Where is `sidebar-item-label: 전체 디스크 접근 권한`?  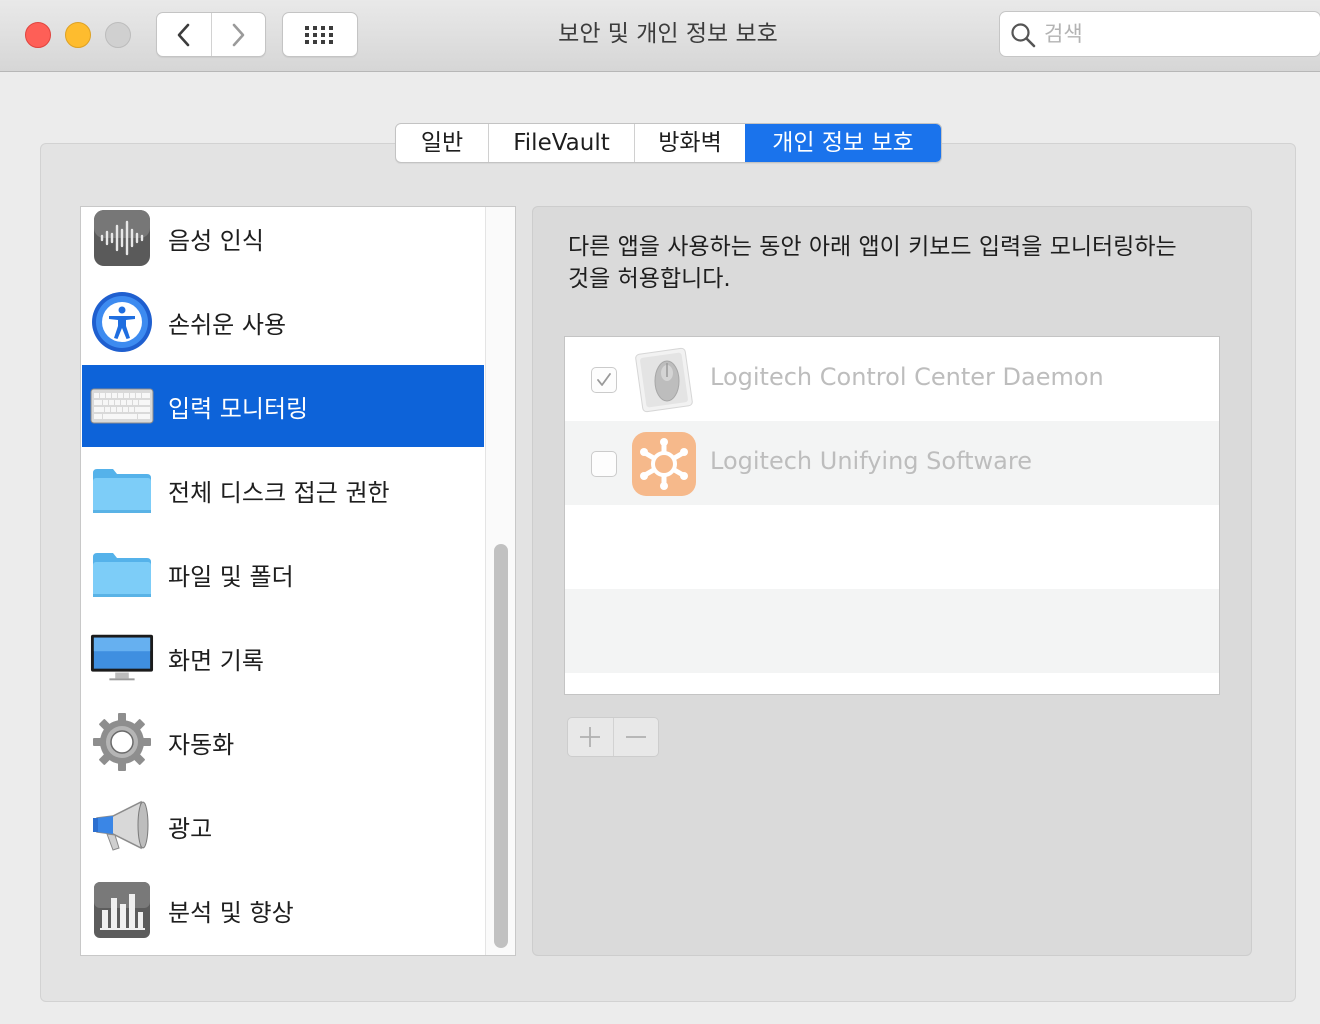
sidebar-item-label: 전체 디스크 접근 권한 is located at coordinates (279, 492).